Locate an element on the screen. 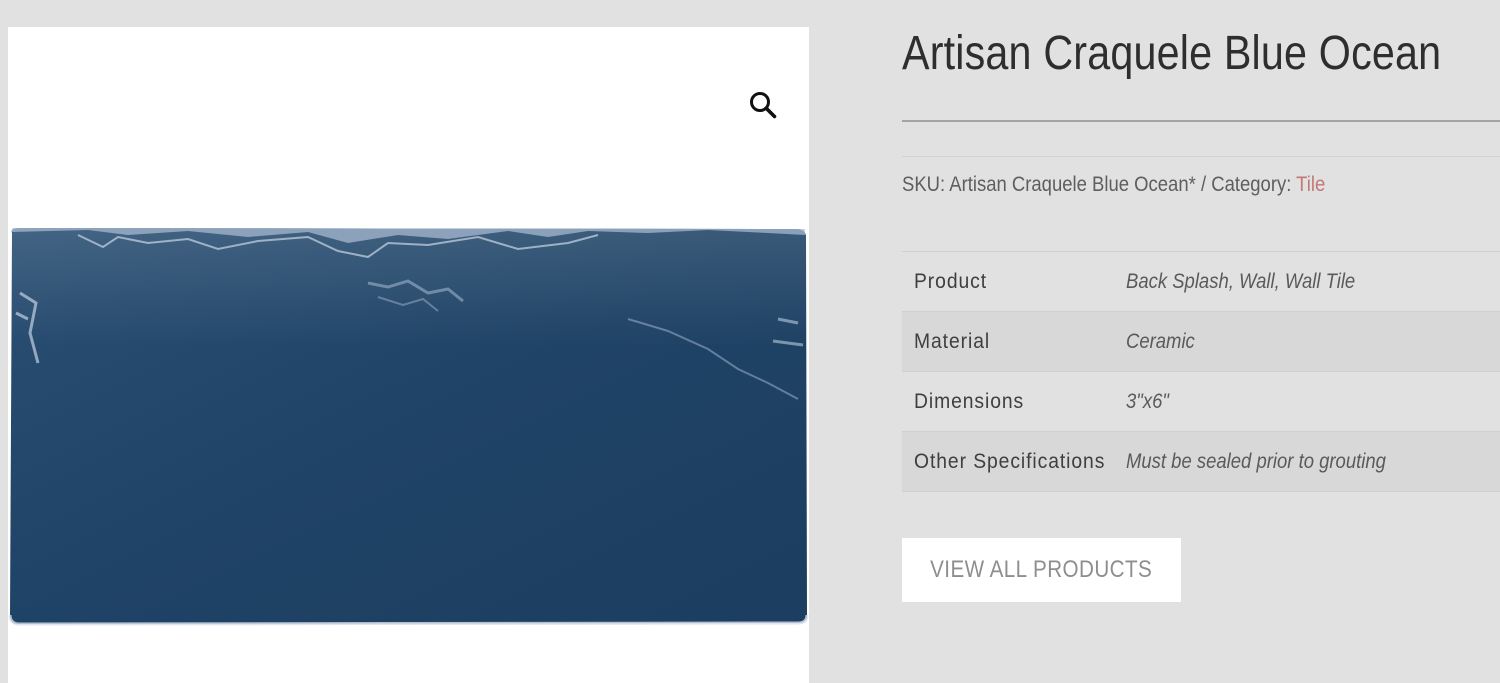 Image resolution: width=1500 pixels, height=683 pixels. meta-divider is located at coordinates (1201, 156).